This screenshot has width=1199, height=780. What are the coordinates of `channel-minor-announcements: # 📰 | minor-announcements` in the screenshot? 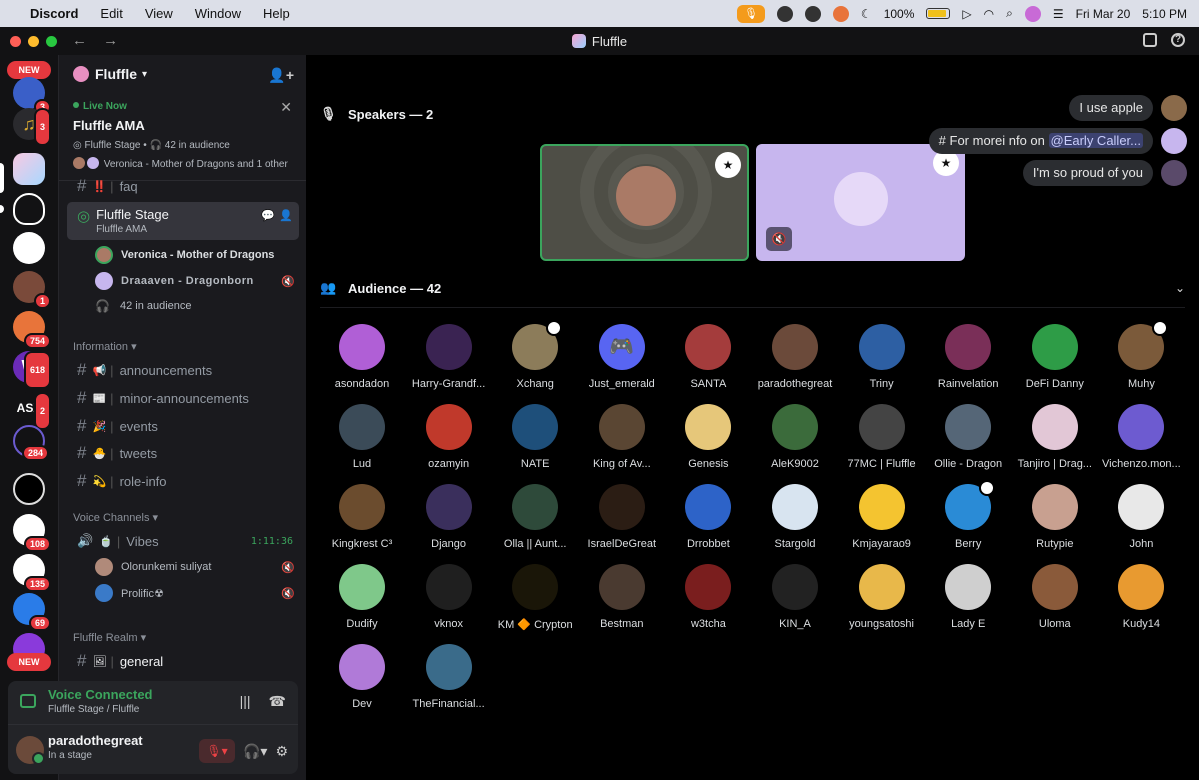 It's located at (183, 398).